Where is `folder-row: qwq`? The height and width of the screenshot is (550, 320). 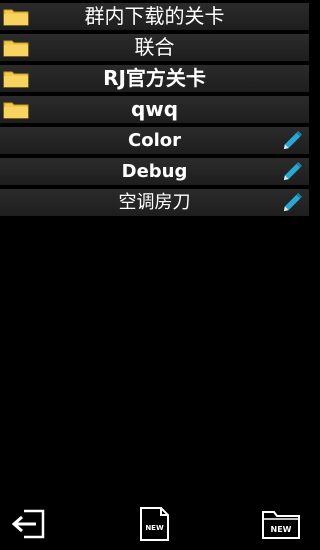 folder-row: qwq is located at coordinates (154, 109).